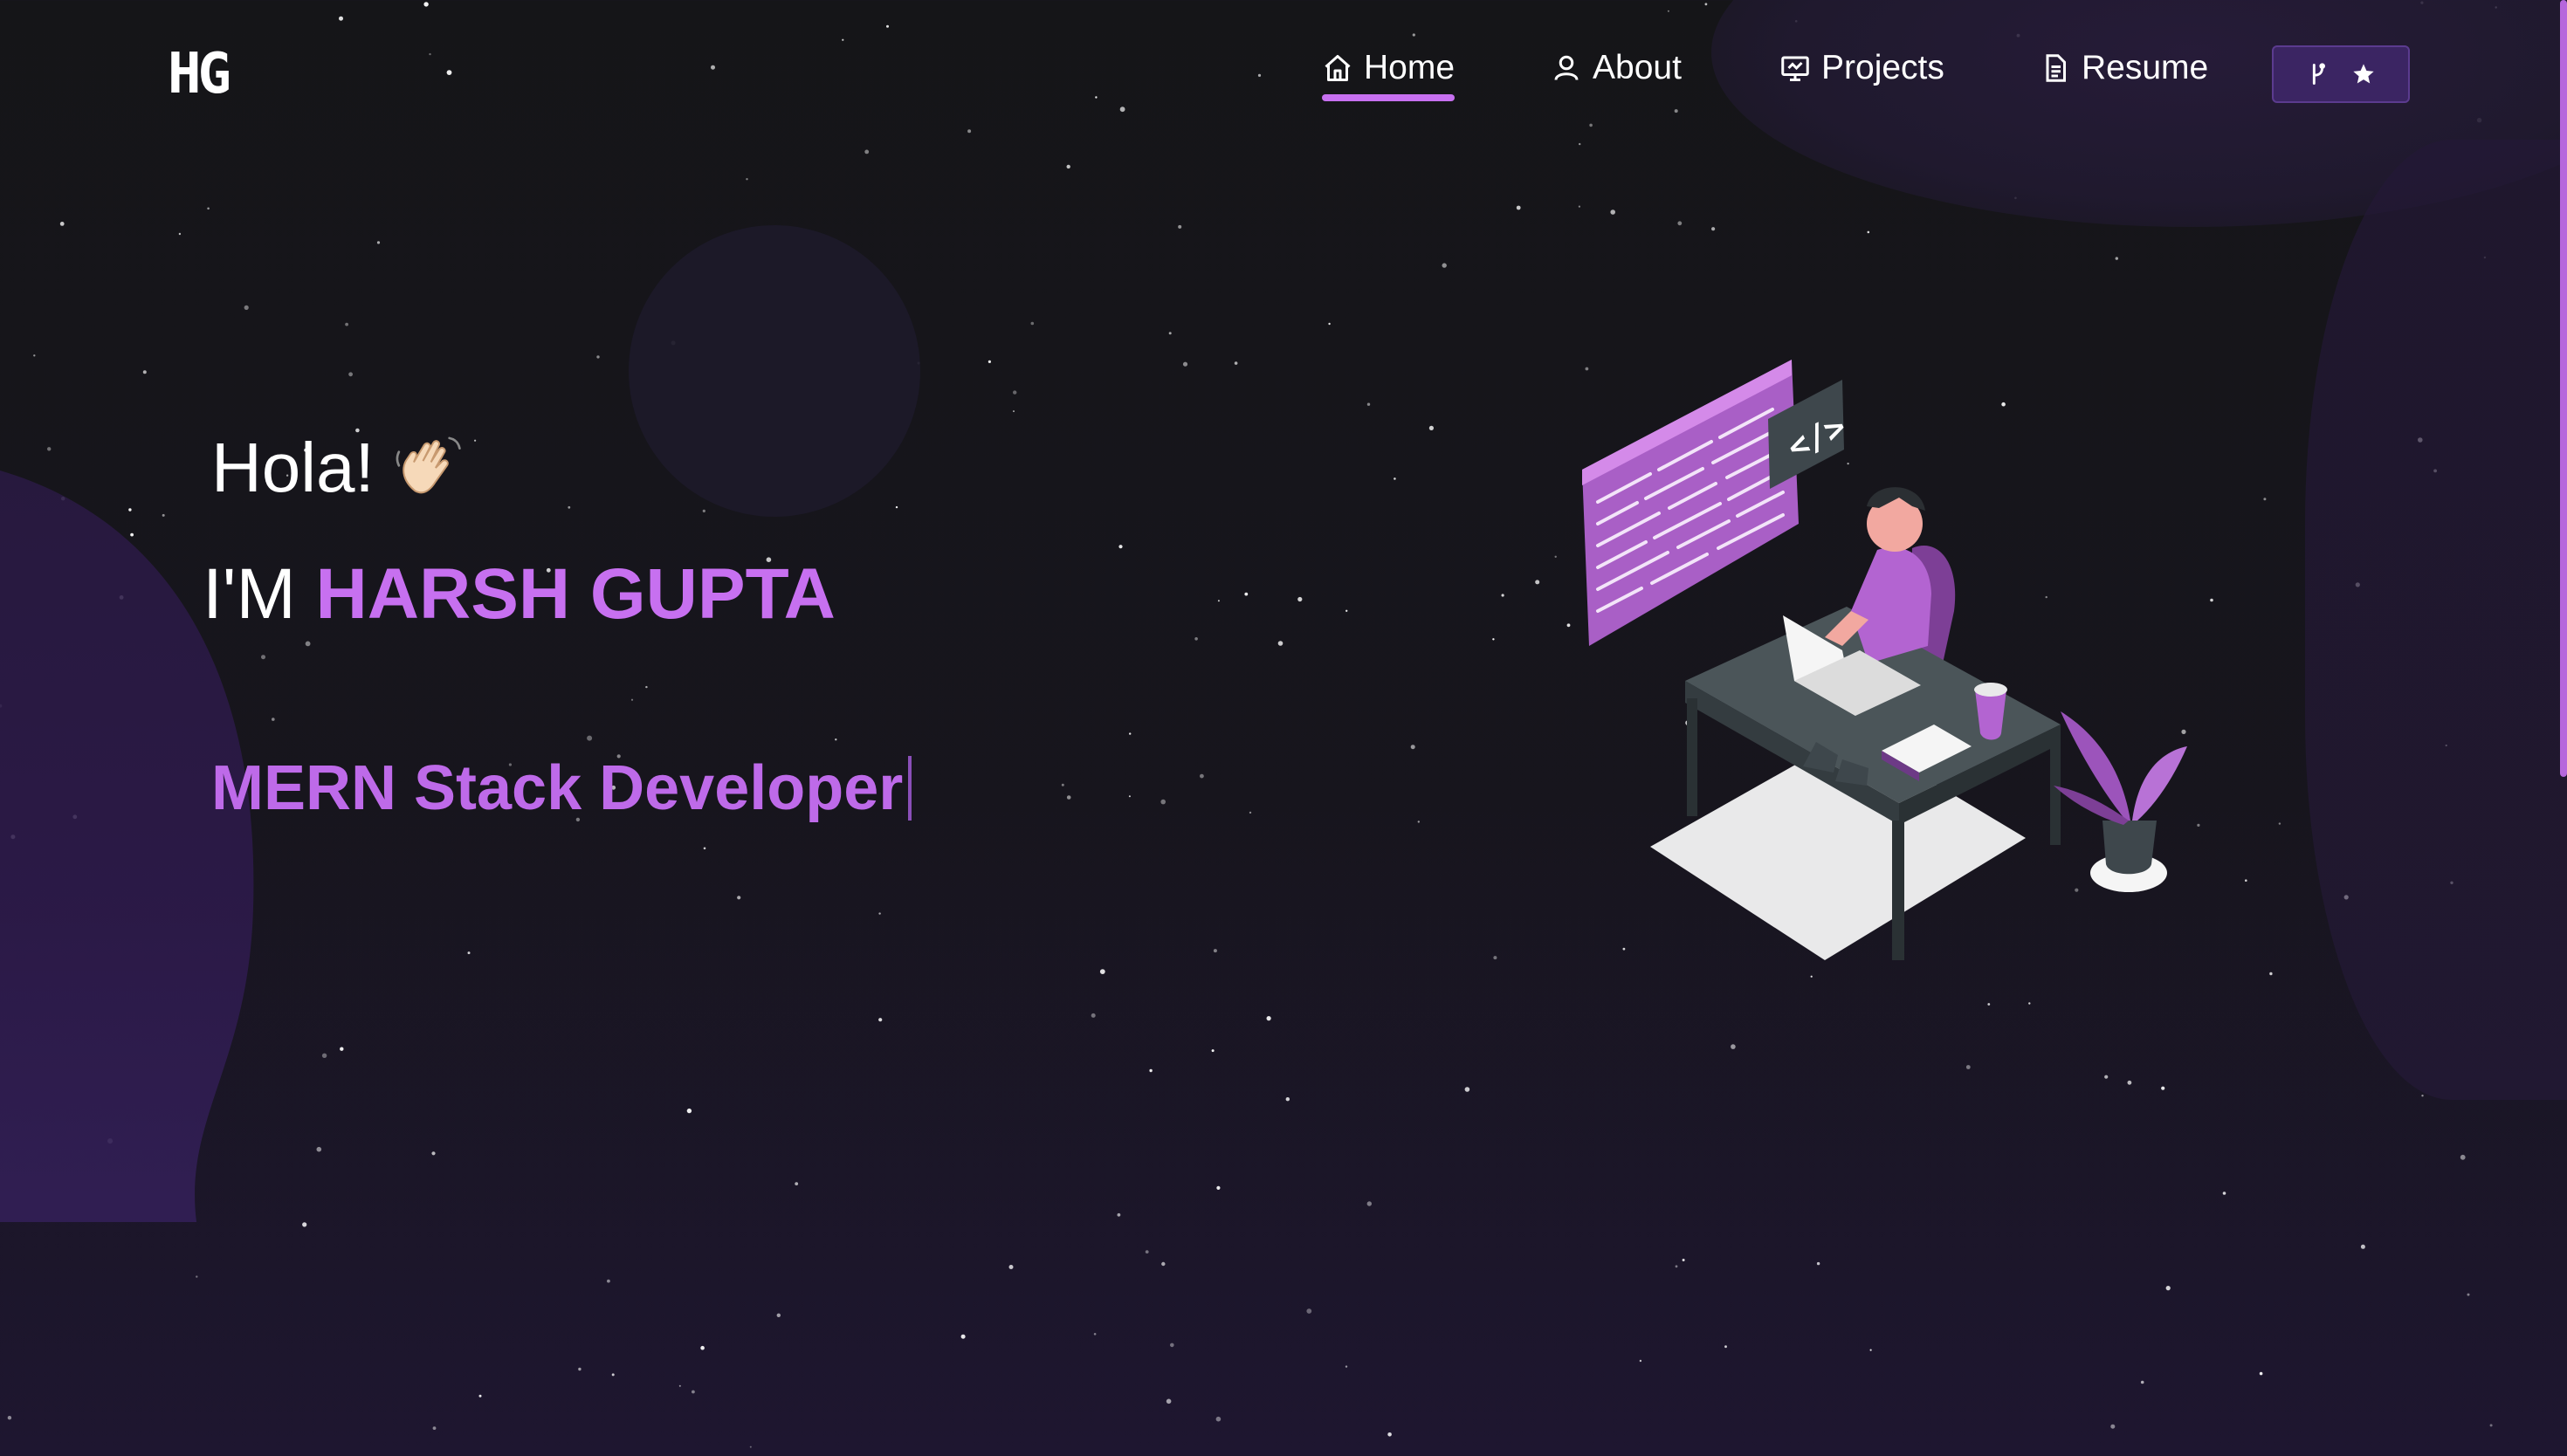 This screenshot has height=1456, width=2567. I want to click on nav-projects: Projects, so click(1861, 68).